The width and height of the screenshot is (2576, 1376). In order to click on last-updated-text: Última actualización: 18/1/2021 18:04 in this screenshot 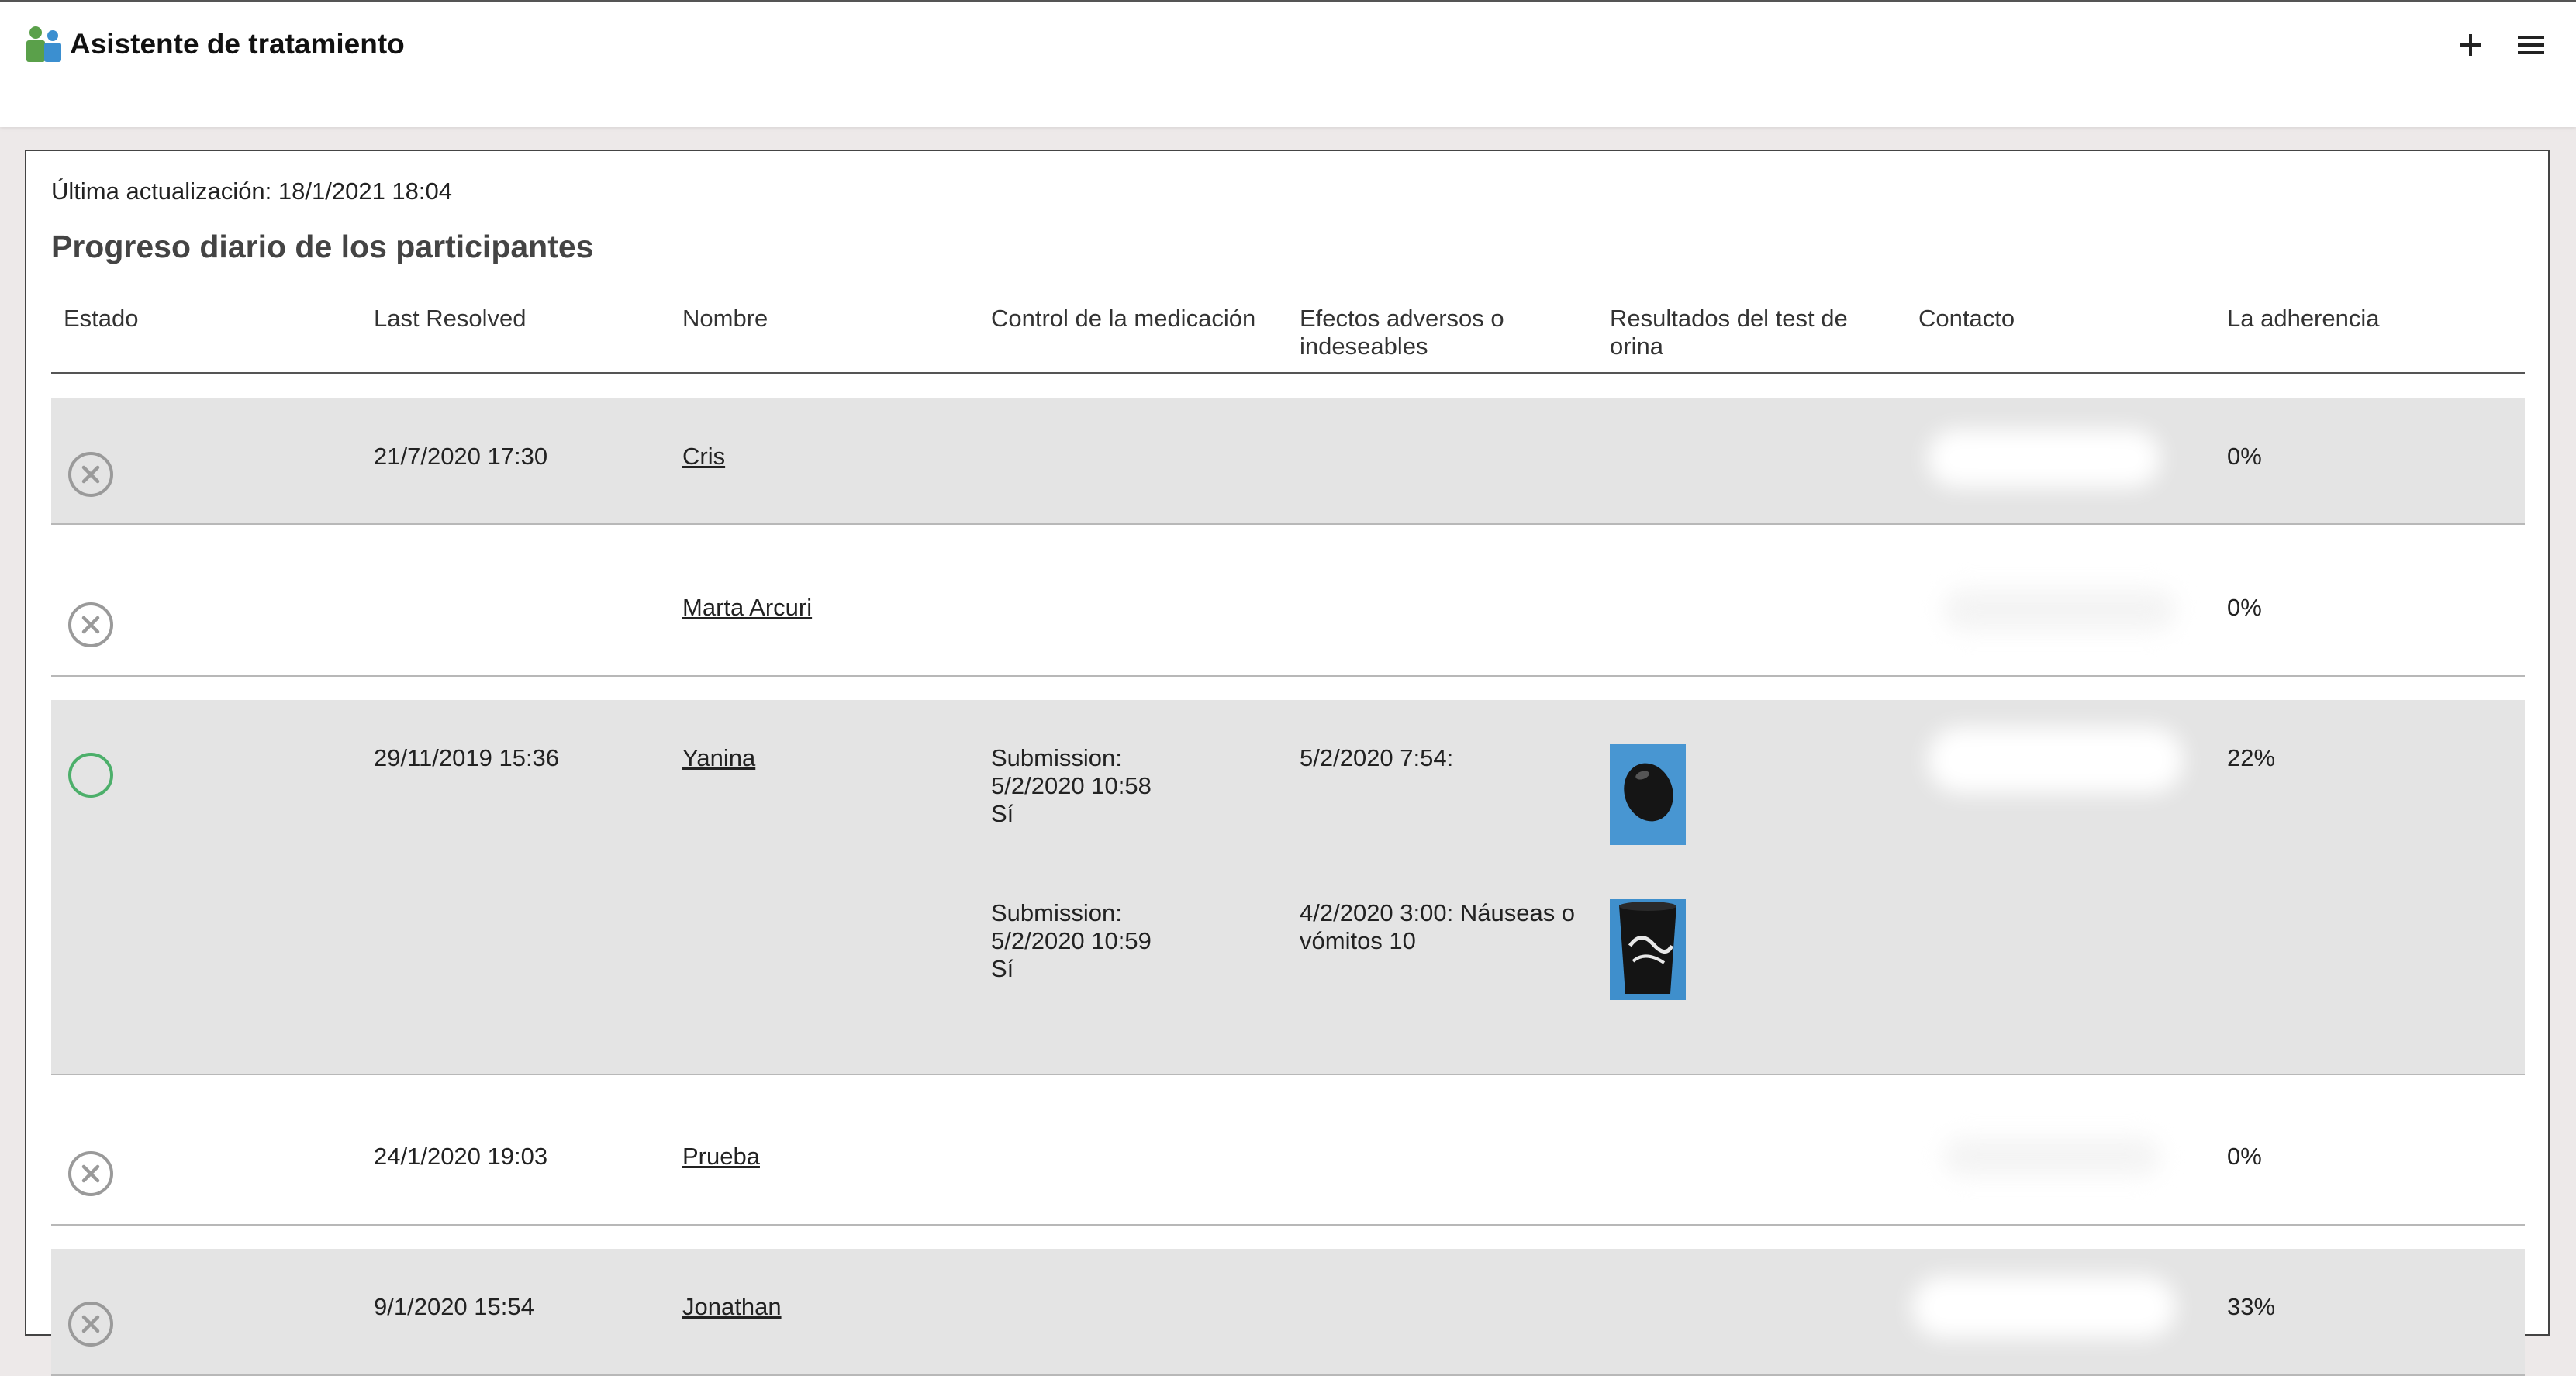, I will do `click(251, 192)`.